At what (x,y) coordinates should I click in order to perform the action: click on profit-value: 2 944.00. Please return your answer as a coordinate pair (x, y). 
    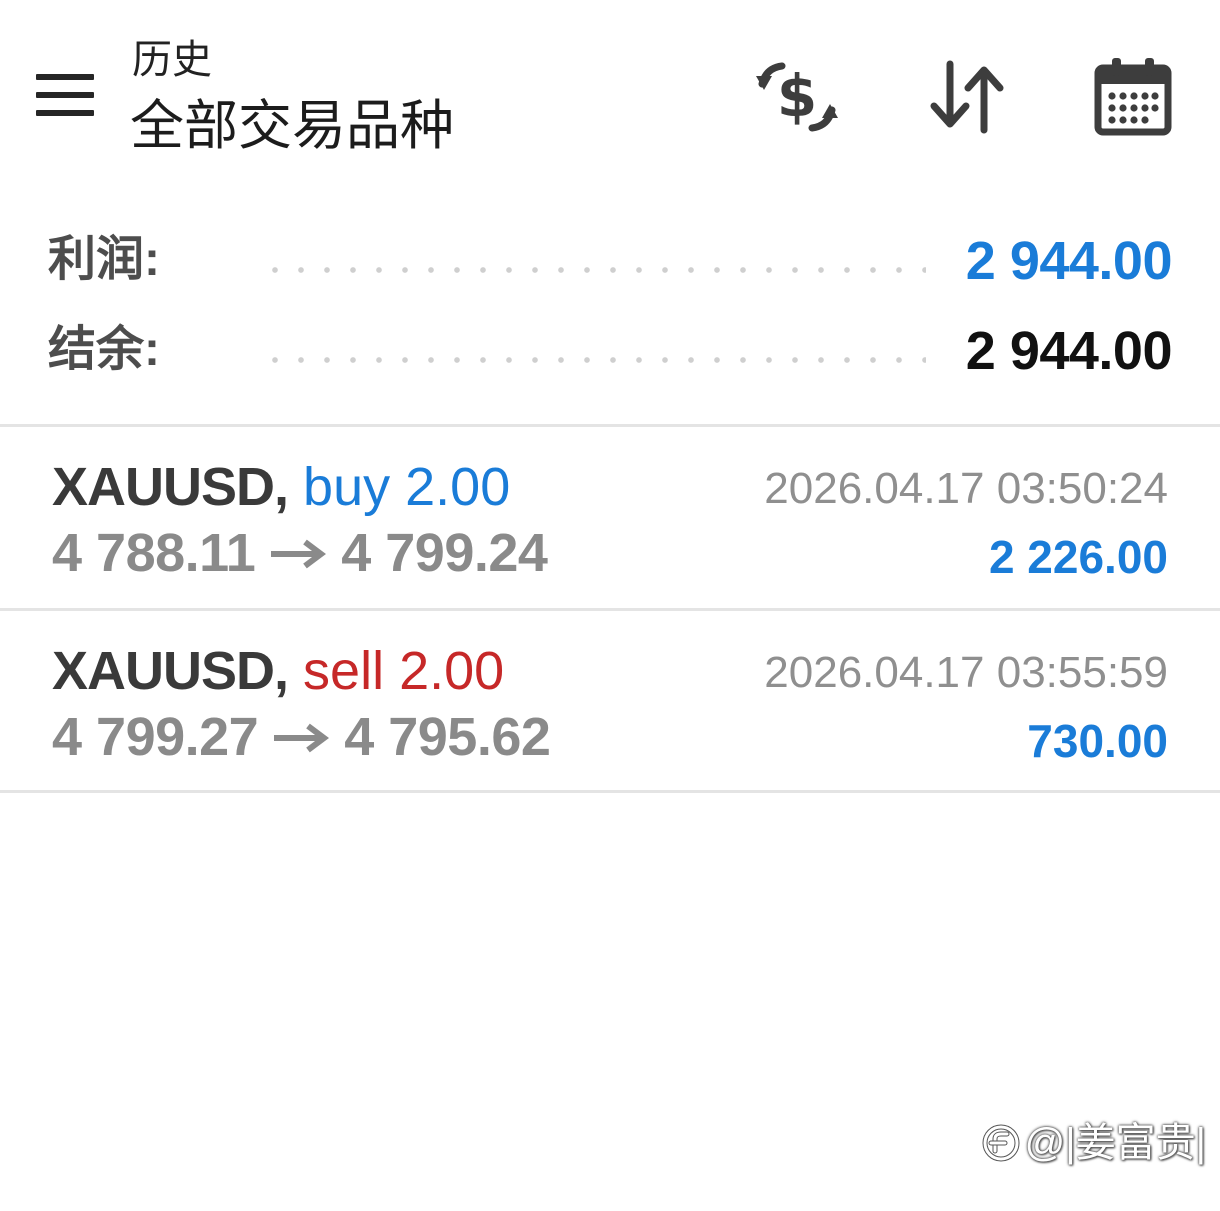
    Looking at the image, I should click on (1069, 261).